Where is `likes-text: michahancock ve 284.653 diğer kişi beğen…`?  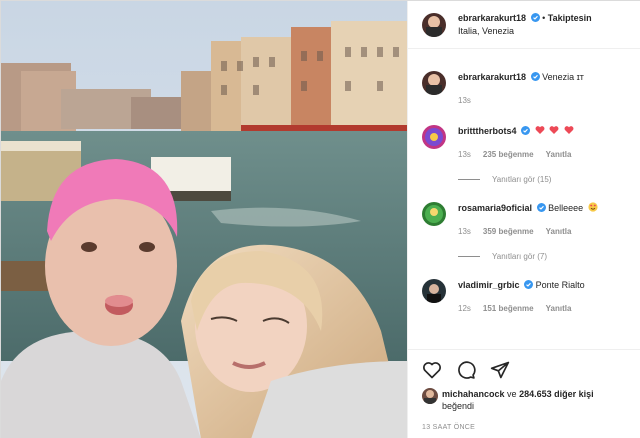 likes-text: michahancock ve 284.653 diğer kişi beğen… is located at coordinates (518, 400).